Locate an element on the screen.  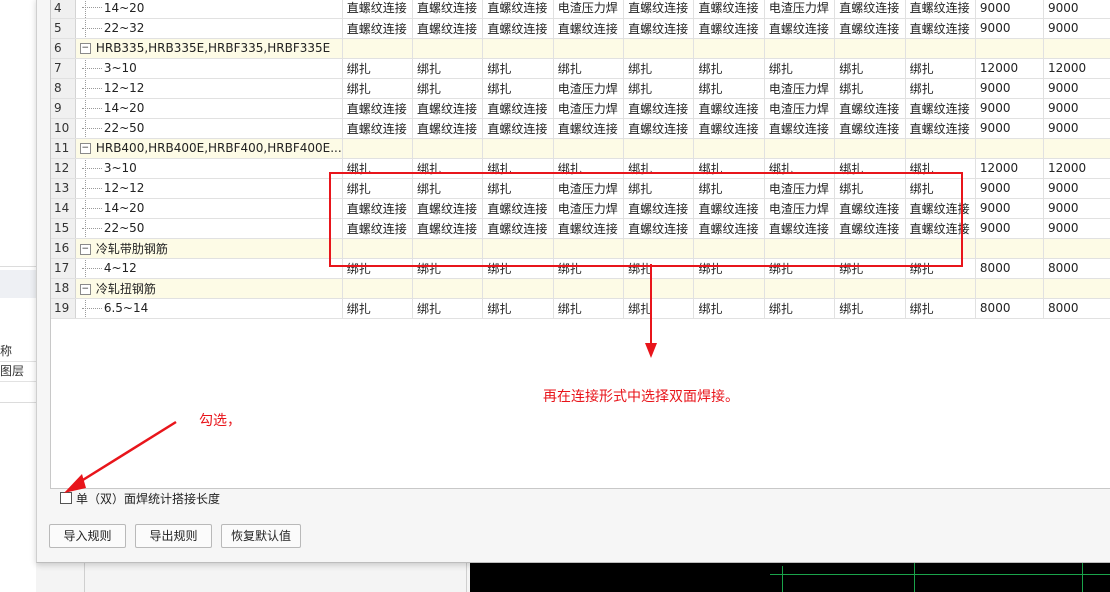
table-row: 19 6.5~14 绑扎 绑扎 绑扎 绑扎 绑扎 绑扎 绑扎 绑扎 绑扎 8000 8000 is located at coordinates (580, 308).